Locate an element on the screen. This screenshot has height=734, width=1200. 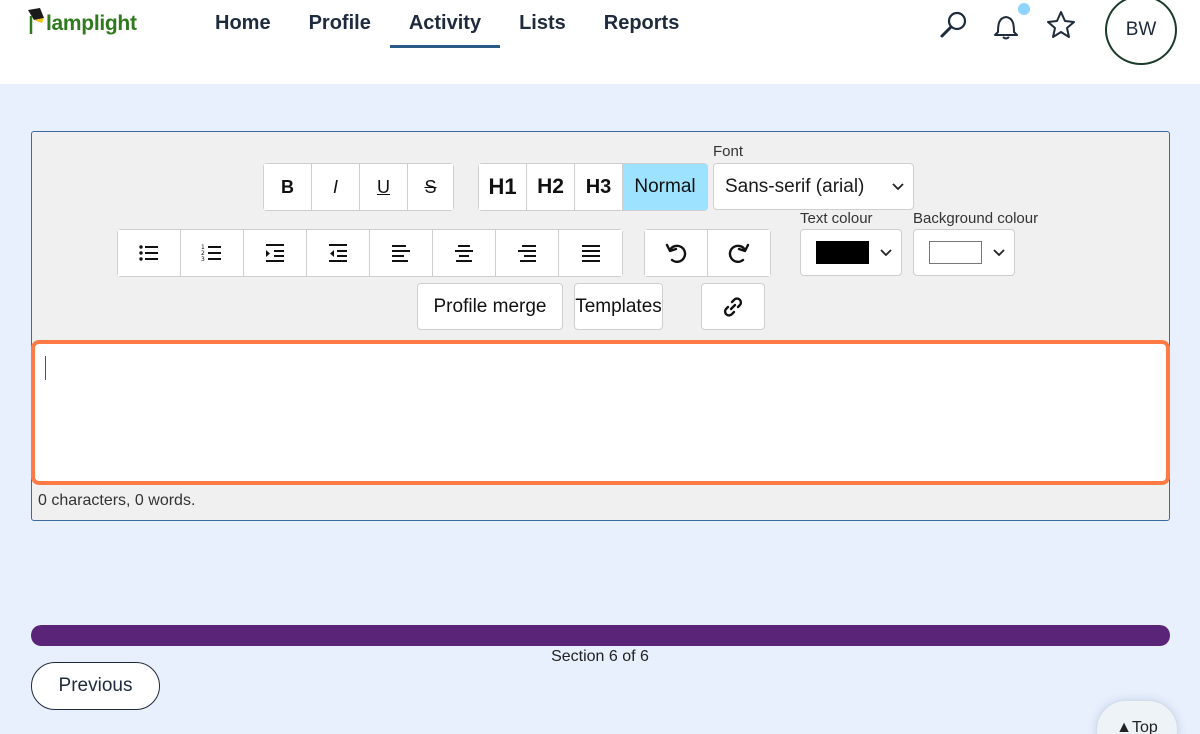
list-align-group: 123 is located at coordinates (370, 253).